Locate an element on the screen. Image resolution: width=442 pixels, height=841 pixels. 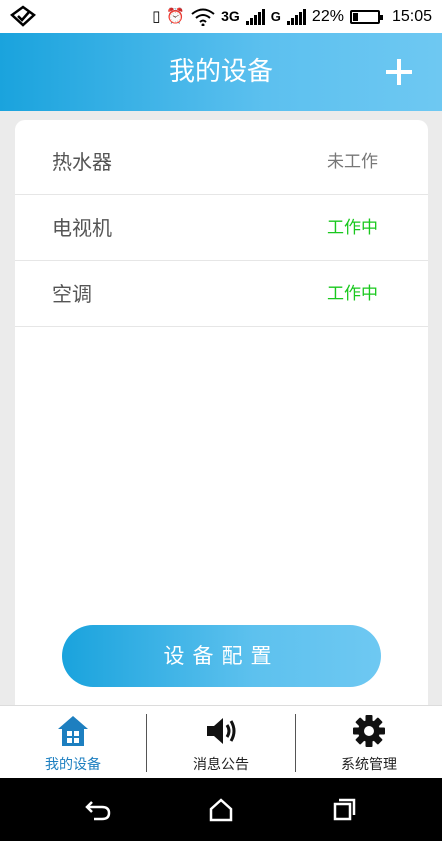
back-icon is located at coordinates (98, 810).